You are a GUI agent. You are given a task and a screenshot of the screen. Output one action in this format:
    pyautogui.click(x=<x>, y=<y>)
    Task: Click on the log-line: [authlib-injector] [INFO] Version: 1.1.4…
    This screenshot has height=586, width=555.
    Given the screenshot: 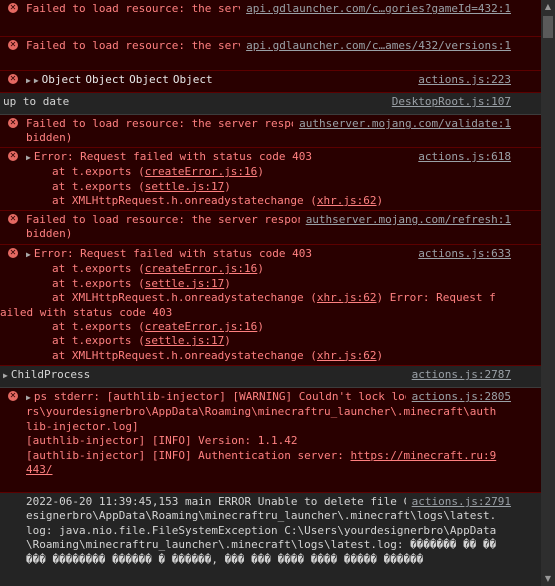 What is the action you would take?
    pyautogui.click(x=162, y=441)
    